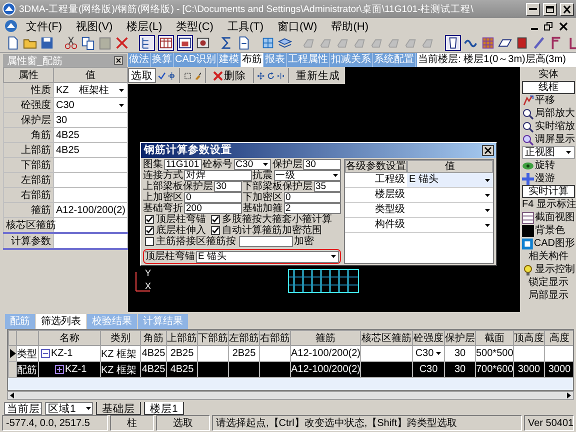 This screenshot has width=576, height=432. What do you see at coordinates (290, 395) in the screenshot?
I see `horizontal-scrollbar` at bounding box center [290, 395].